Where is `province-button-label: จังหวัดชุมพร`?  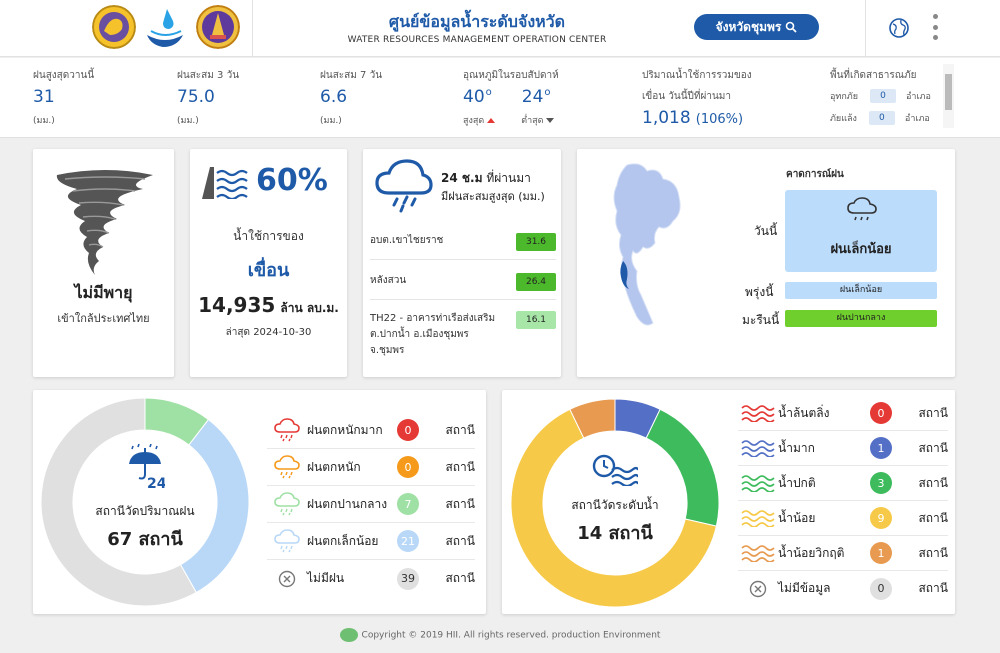 province-button-label: จังหวัดชุมพร is located at coordinates (748, 26).